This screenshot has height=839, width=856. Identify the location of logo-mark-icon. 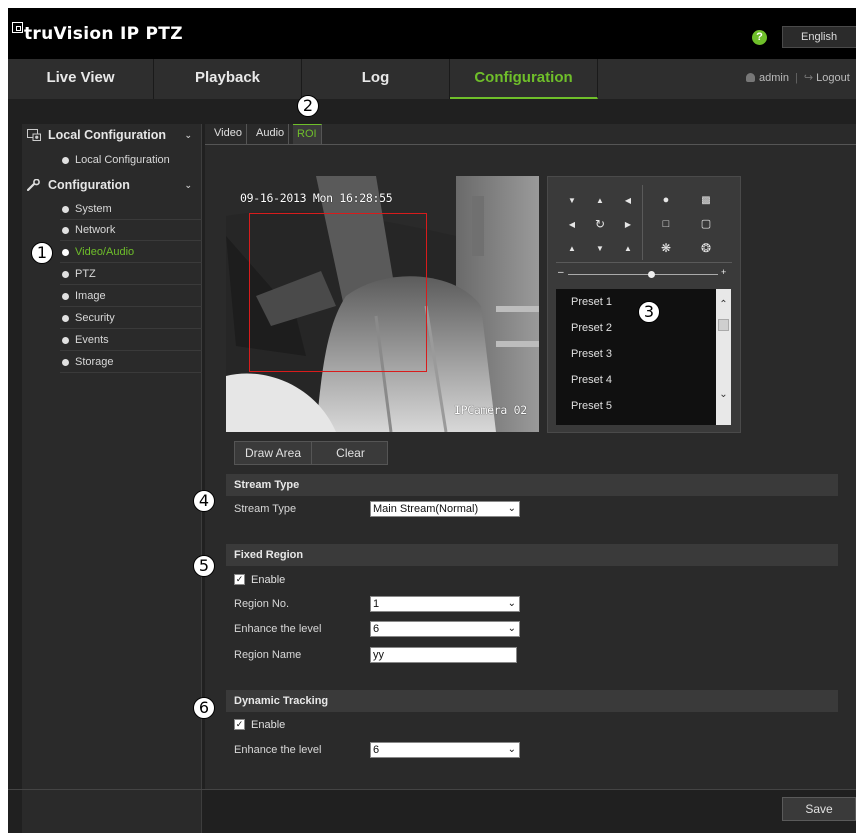
(17, 27).